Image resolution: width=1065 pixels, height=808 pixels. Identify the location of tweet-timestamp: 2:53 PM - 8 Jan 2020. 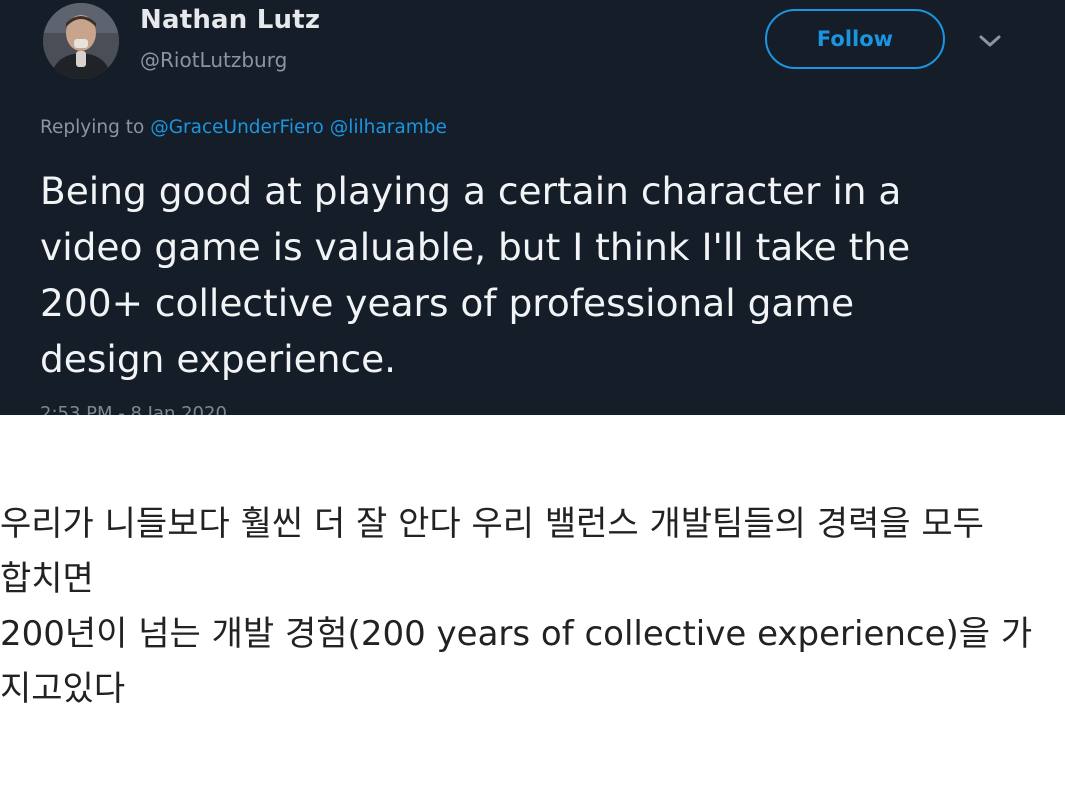
(133, 409).